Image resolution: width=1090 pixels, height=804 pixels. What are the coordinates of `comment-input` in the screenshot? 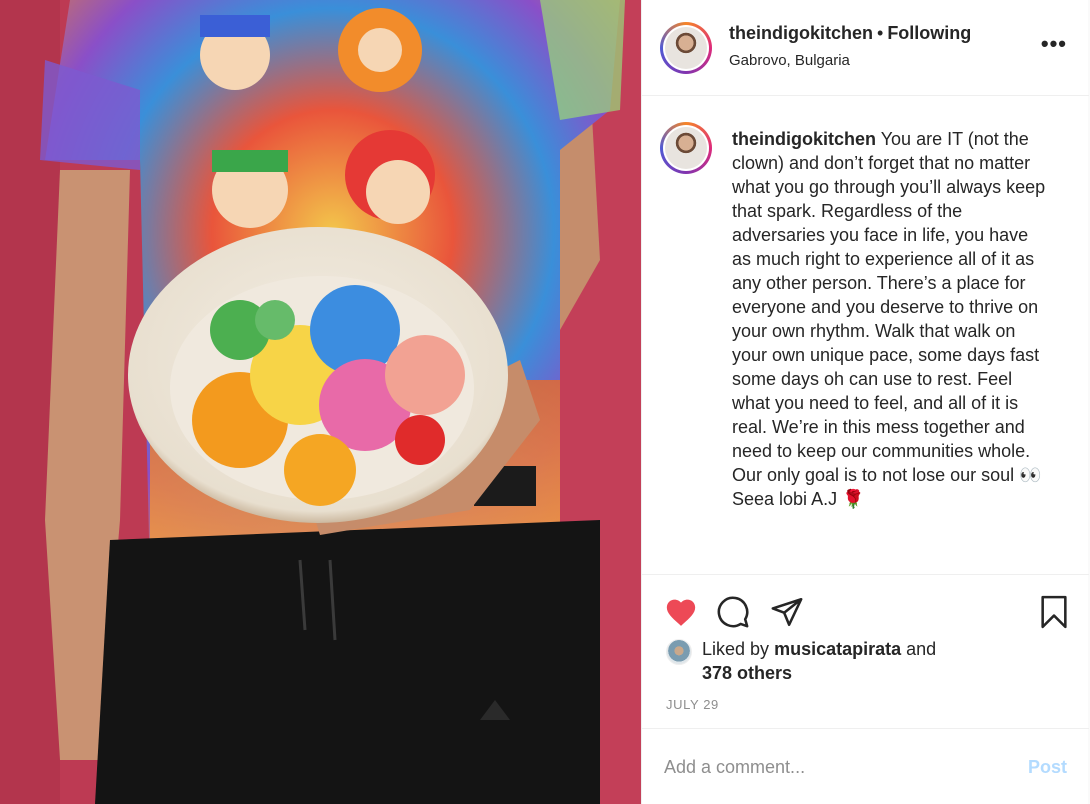 It's located at (829, 767).